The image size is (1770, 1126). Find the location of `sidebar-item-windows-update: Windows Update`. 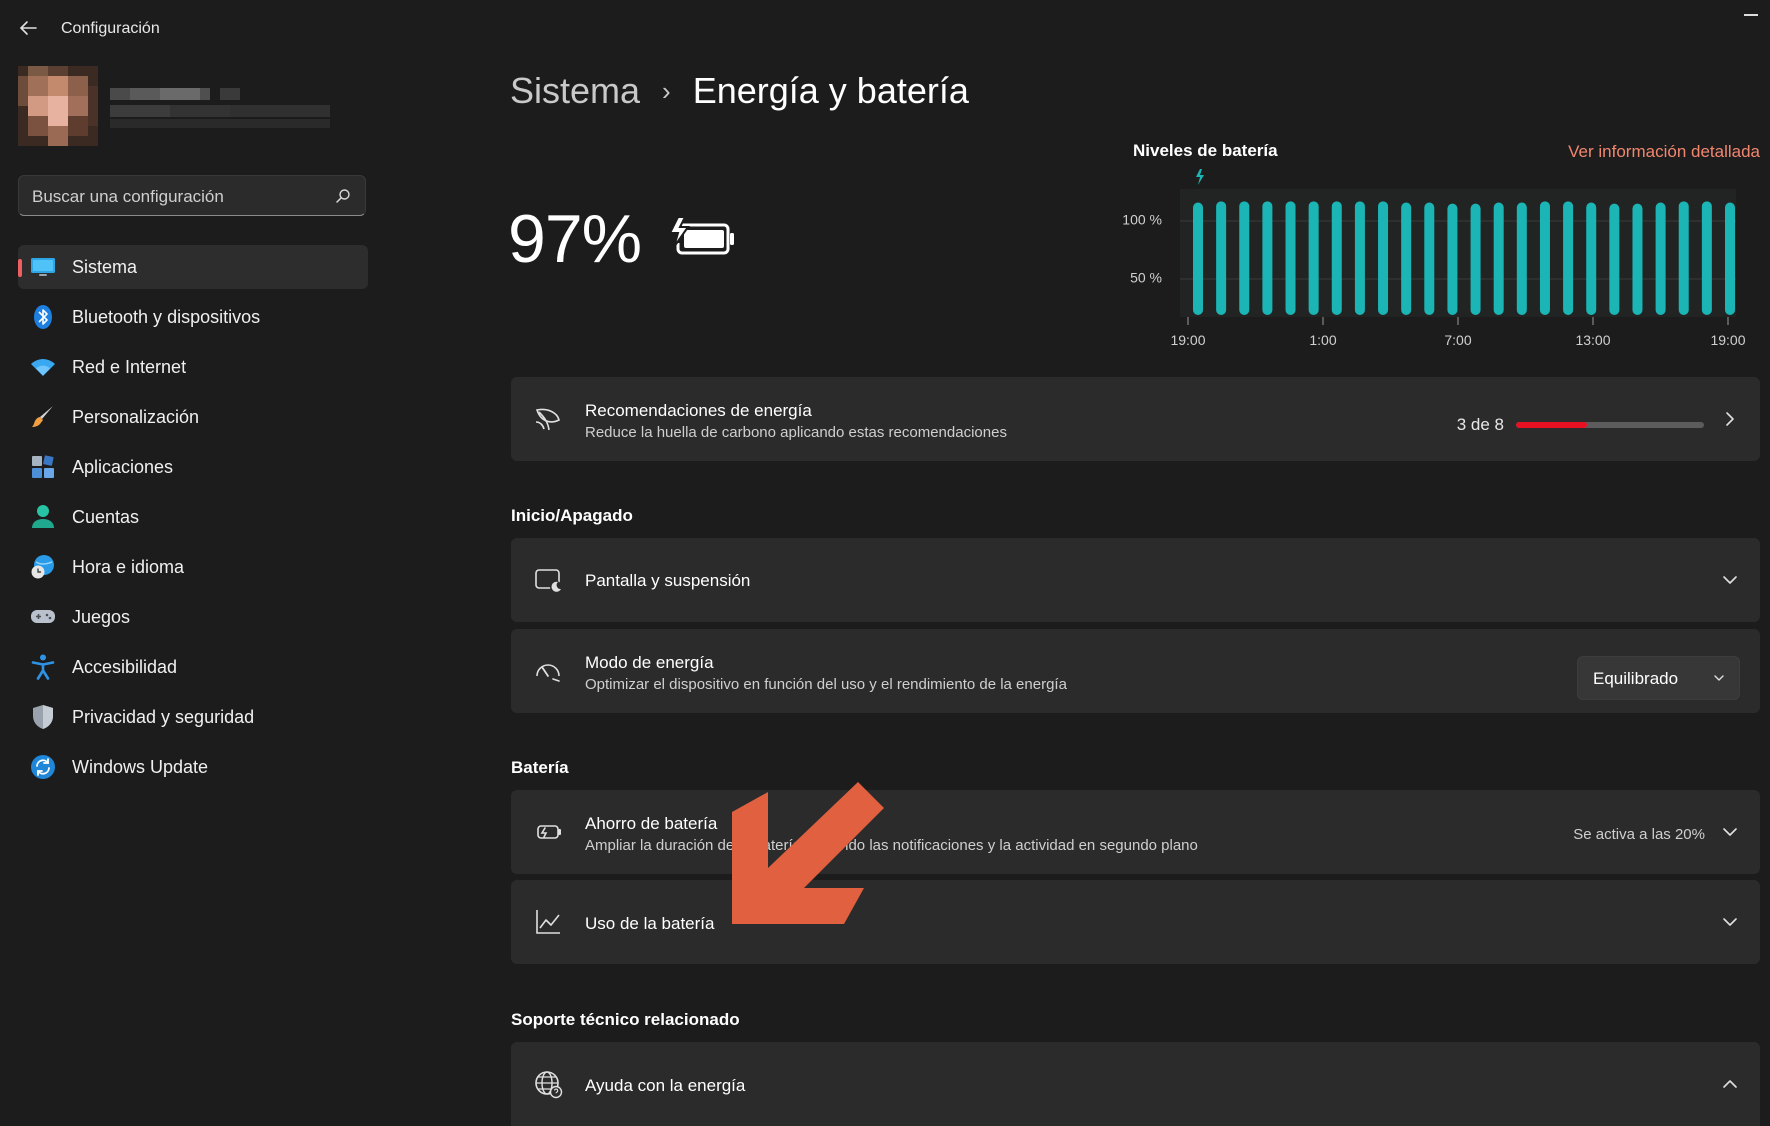

sidebar-item-windows-update: Windows Update is located at coordinates (193, 767).